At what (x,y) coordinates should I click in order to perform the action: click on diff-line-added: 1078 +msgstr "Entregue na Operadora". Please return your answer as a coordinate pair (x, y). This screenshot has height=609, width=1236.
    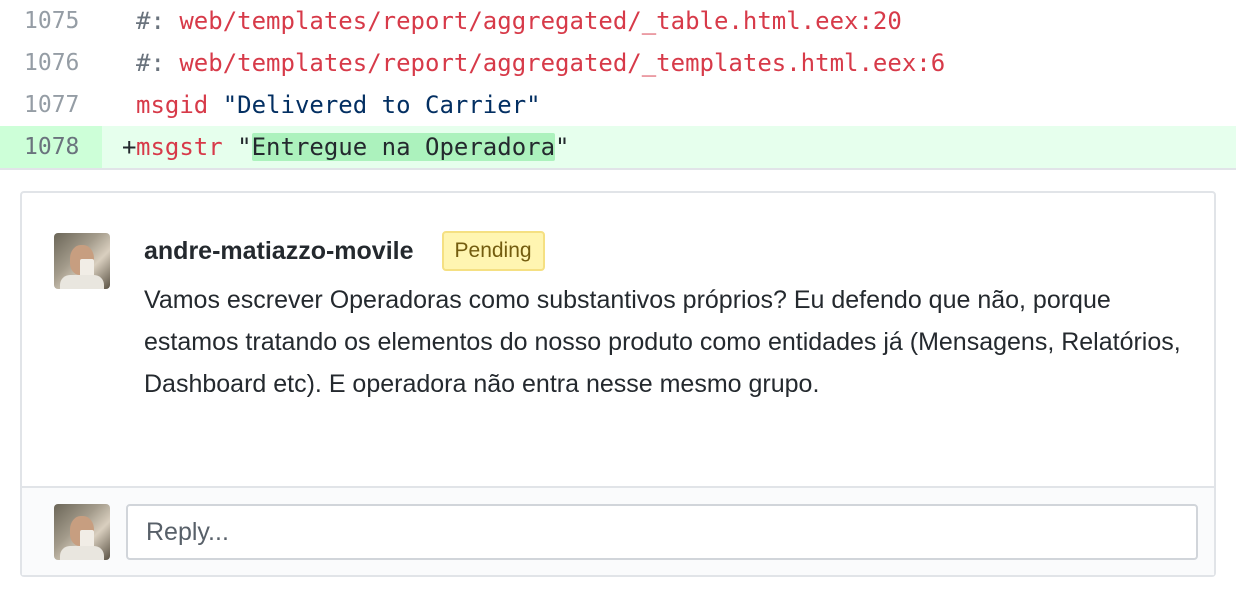
    Looking at the image, I should click on (618, 147).